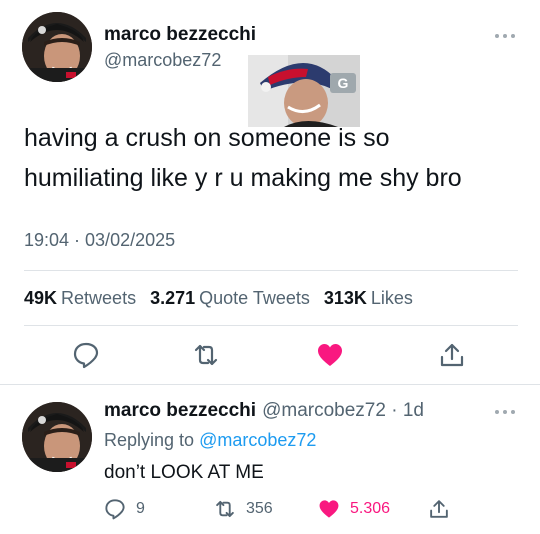  I want to click on reply-retweet-button: 356, so click(243, 509).